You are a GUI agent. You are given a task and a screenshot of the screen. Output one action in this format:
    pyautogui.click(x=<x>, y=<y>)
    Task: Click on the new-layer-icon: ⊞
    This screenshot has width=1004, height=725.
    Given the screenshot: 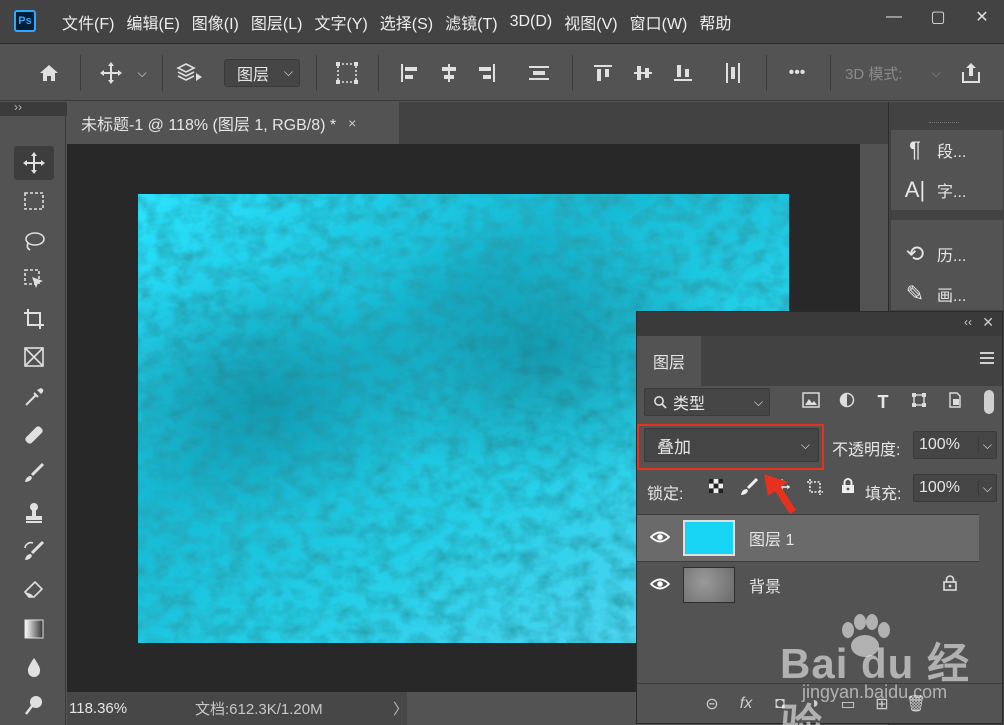 What is the action you would take?
    pyautogui.click(x=882, y=704)
    